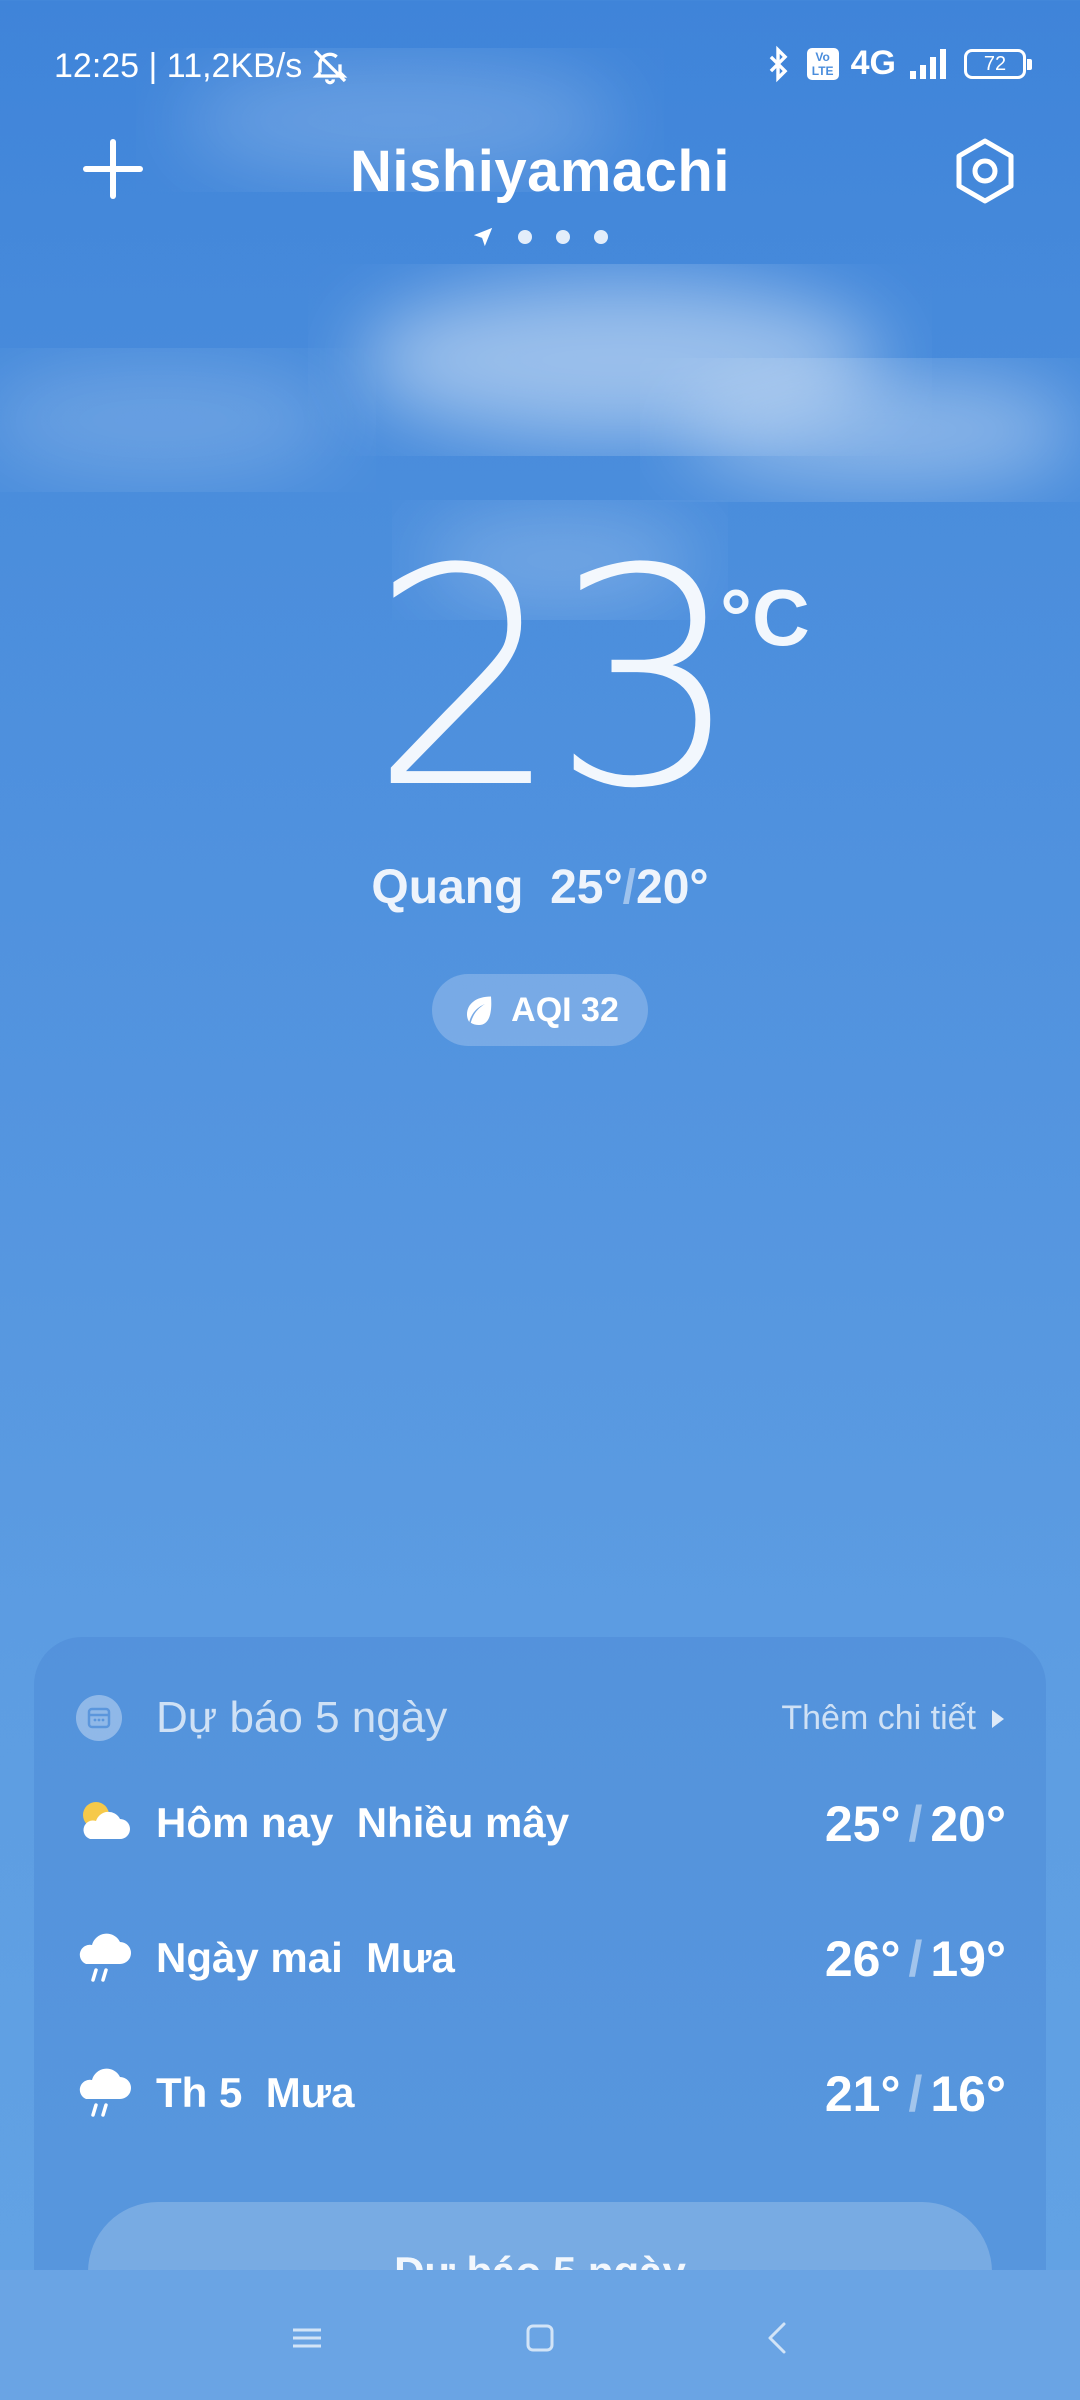 Image resolution: width=1080 pixels, height=2400 pixels. What do you see at coordinates (540, 171) in the screenshot?
I see `city-title: Nishiyamachi` at bounding box center [540, 171].